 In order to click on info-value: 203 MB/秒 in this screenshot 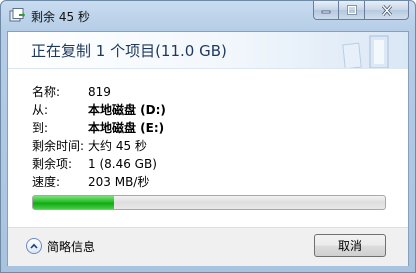, I will do `click(119, 182)`.